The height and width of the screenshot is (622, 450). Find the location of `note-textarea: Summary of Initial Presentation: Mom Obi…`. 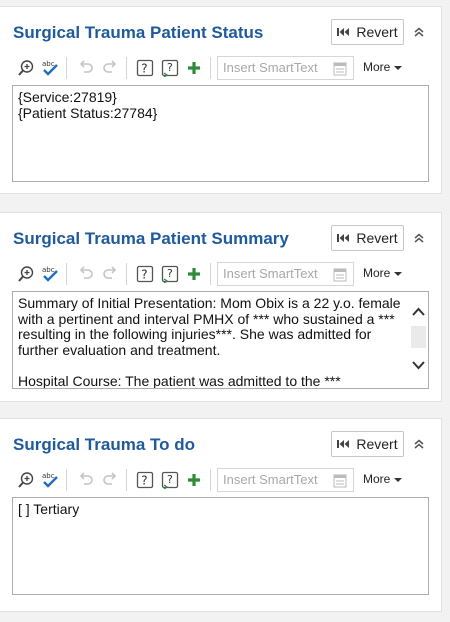

note-textarea: Summary of Initial Presentation: Mom Obi… is located at coordinates (220, 340).